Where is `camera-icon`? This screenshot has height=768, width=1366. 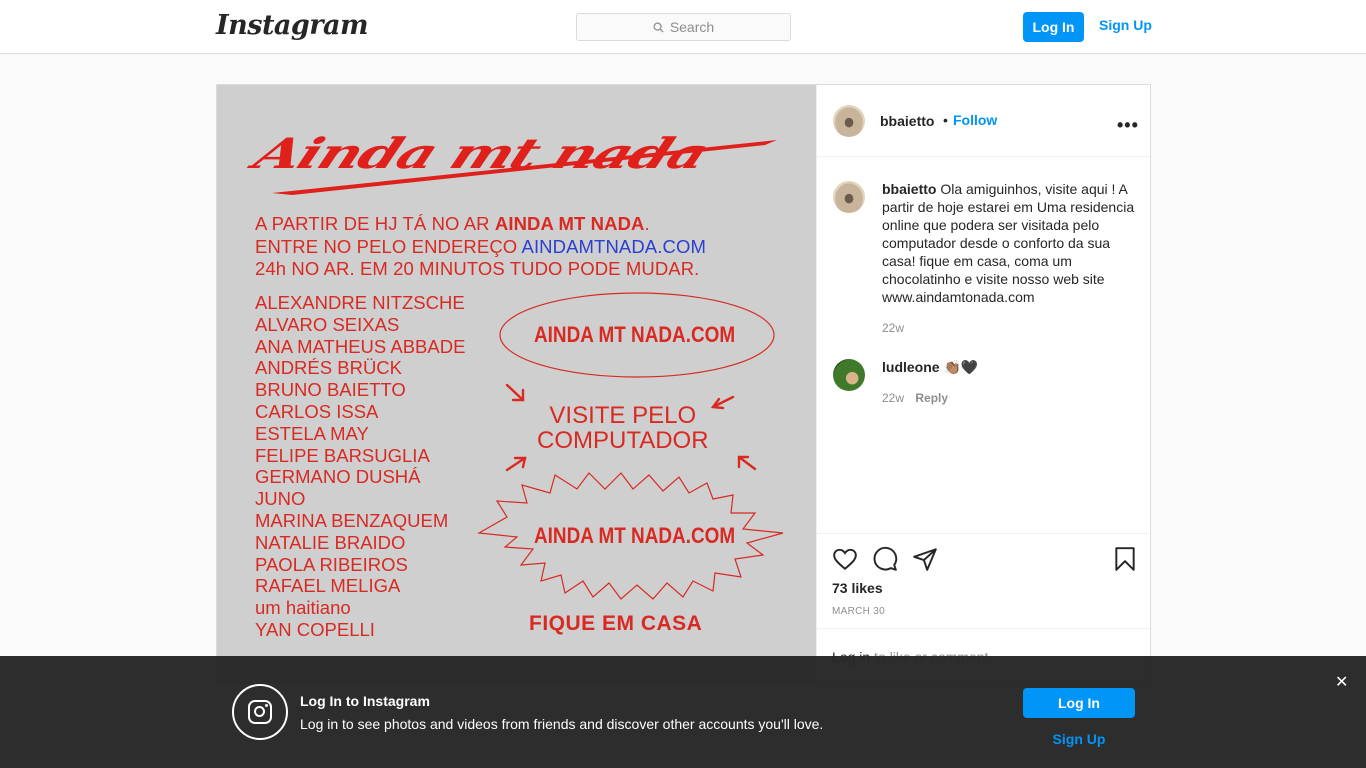
camera-icon is located at coordinates (260, 712).